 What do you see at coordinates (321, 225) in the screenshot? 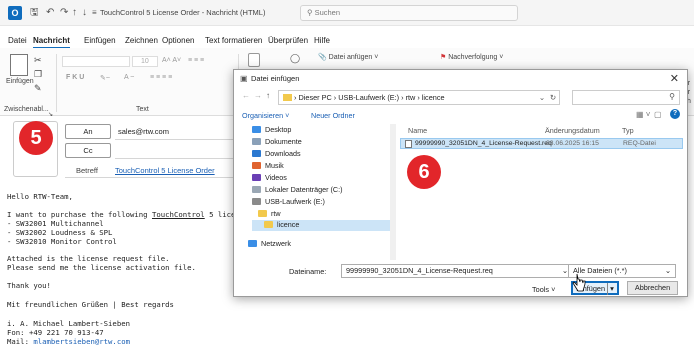
I see `nav-licence: licence` at bounding box center [321, 225].